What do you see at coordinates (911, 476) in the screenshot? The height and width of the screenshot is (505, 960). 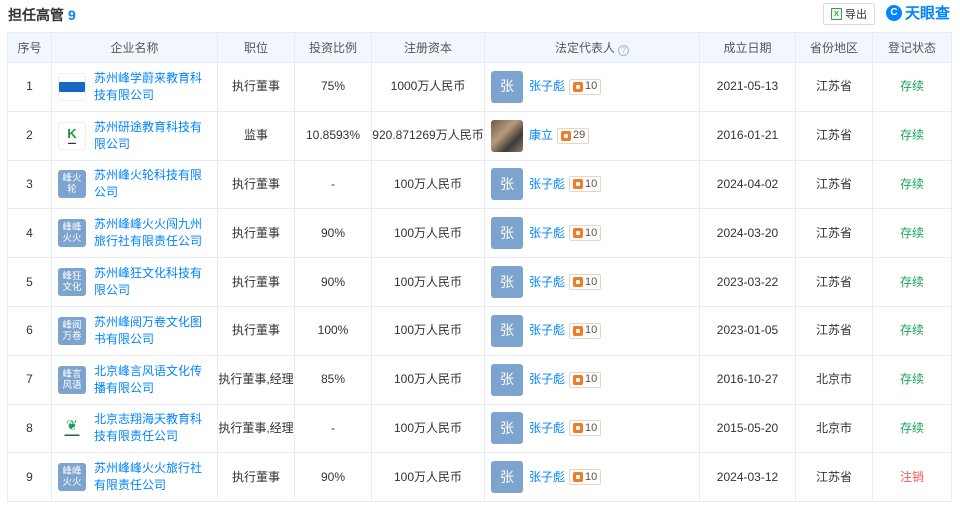 I see `status-badge: 注销` at bounding box center [911, 476].